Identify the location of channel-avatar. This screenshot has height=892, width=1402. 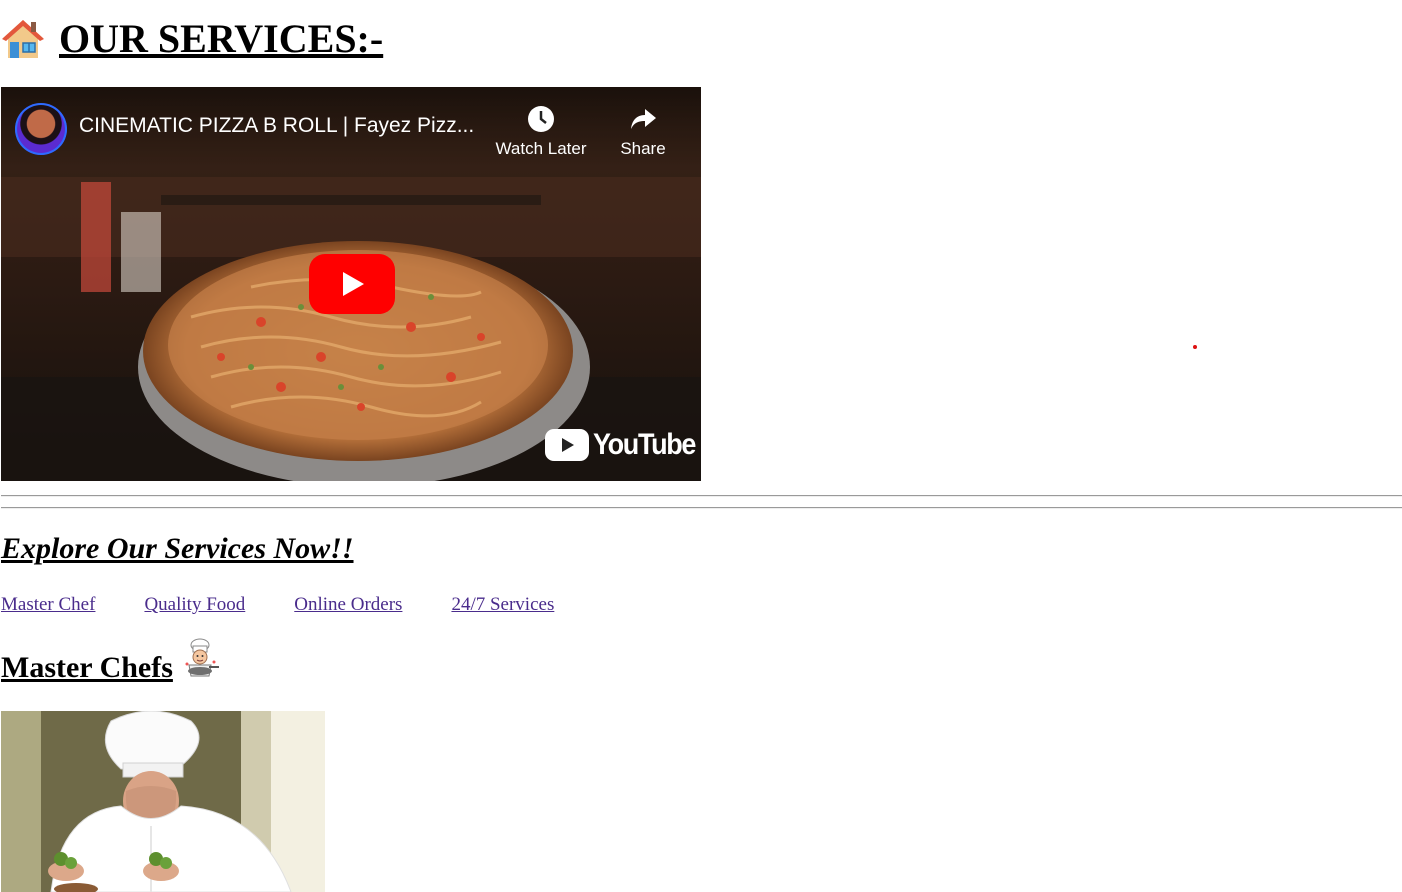
(41, 129).